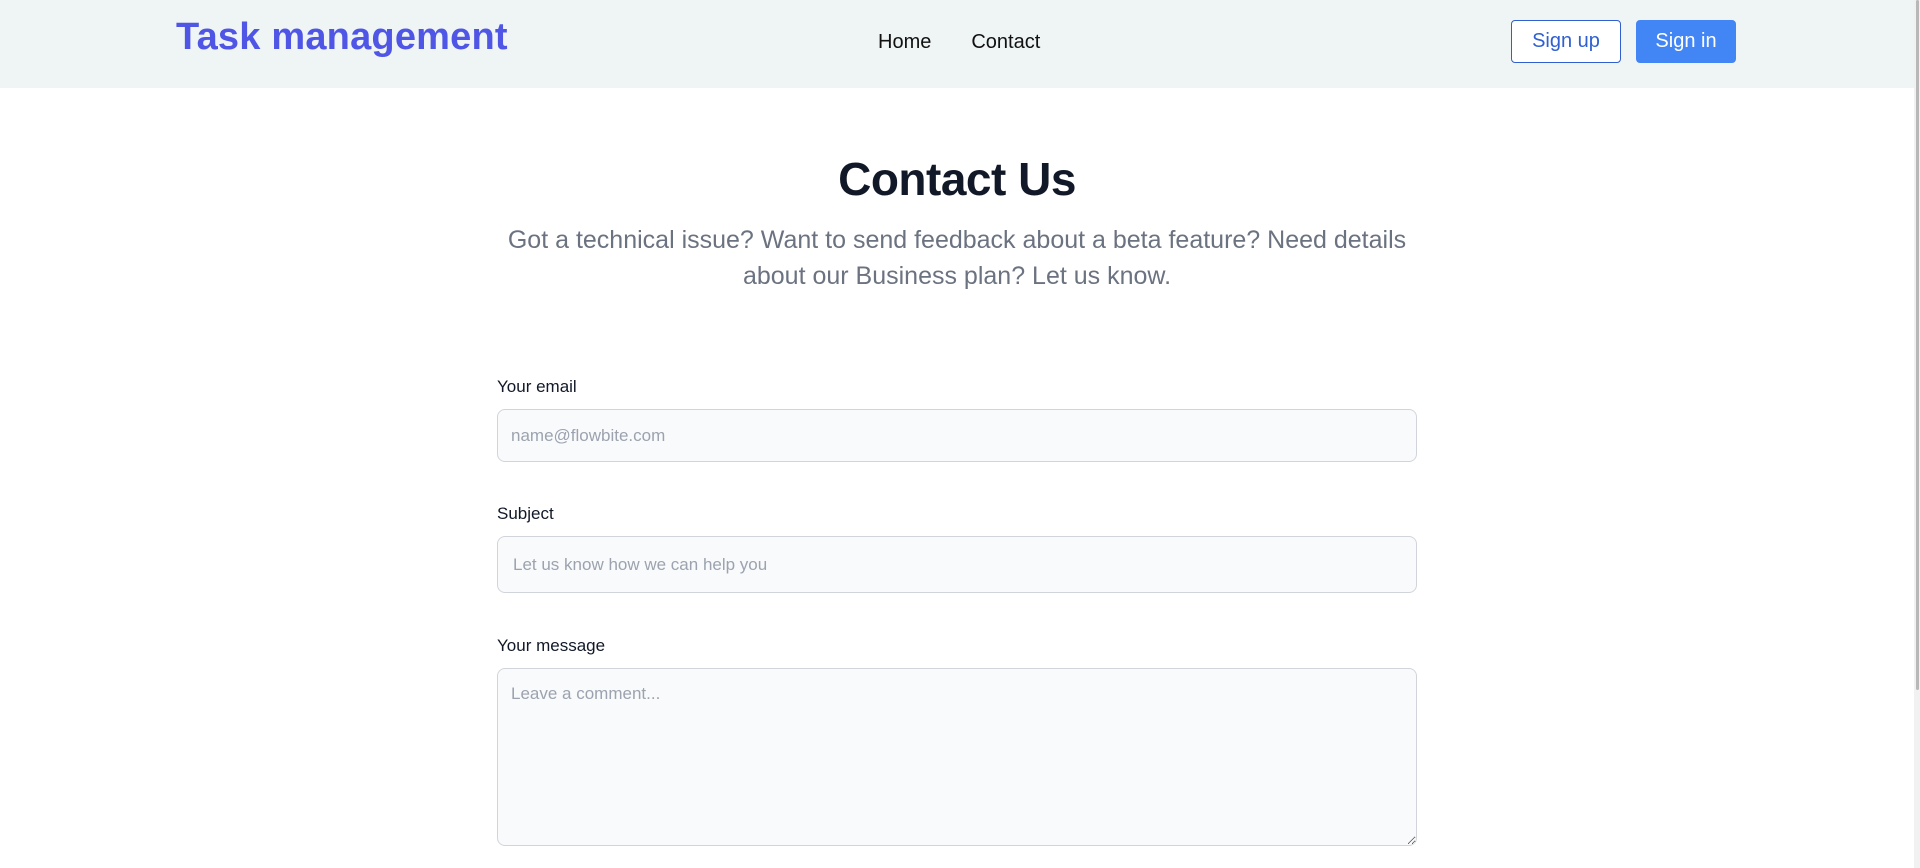 This screenshot has width=1920, height=868. Describe the element at coordinates (904, 42) in the screenshot. I see `nav-link-home: Home` at that location.